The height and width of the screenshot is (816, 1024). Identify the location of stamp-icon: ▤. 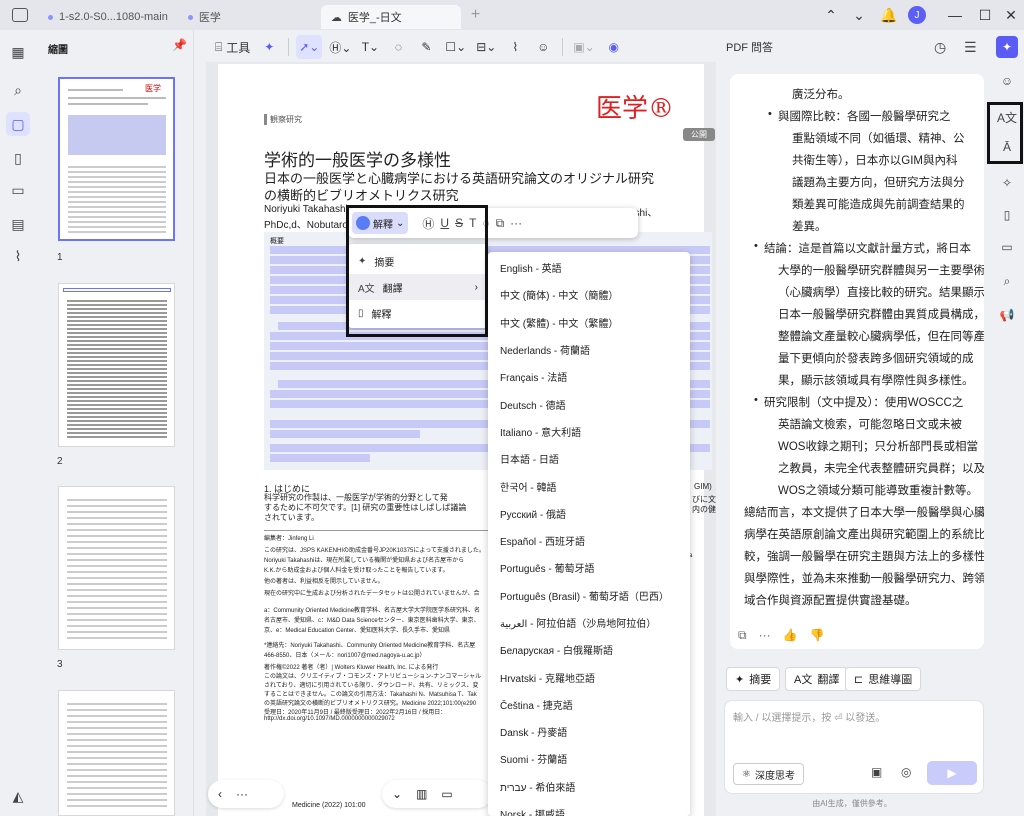
(18, 224).